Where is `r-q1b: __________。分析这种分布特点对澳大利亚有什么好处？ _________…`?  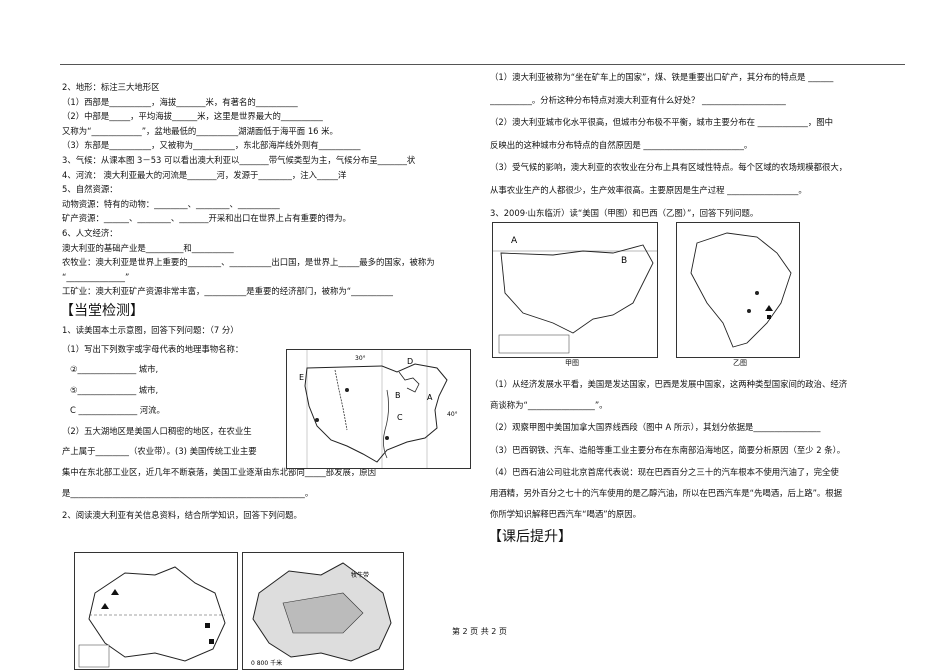 r-q1b: __________。分析这种分布特点对澳大利亚有什么好处？ _________… is located at coordinates (638, 99).